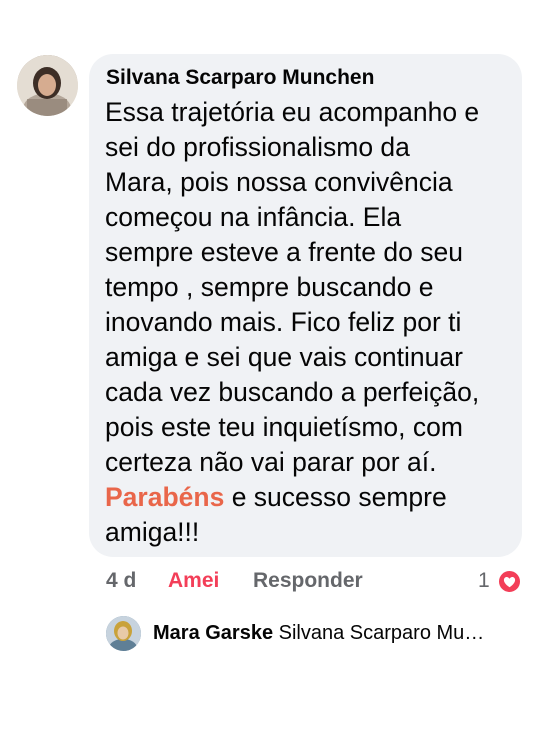  I want to click on reply-profile-photo, so click(123, 633).